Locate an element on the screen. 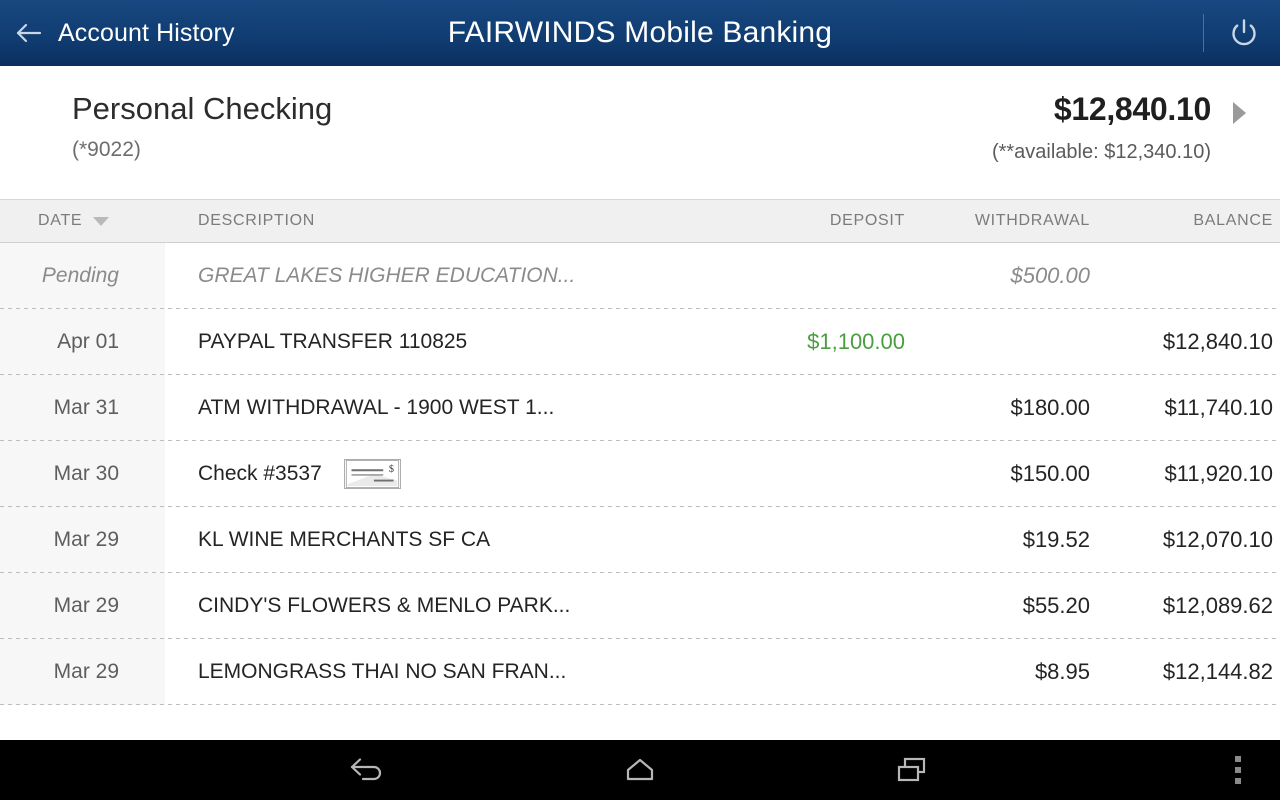  column-header-deposit: DEPOSIT is located at coordinates (807, 221).